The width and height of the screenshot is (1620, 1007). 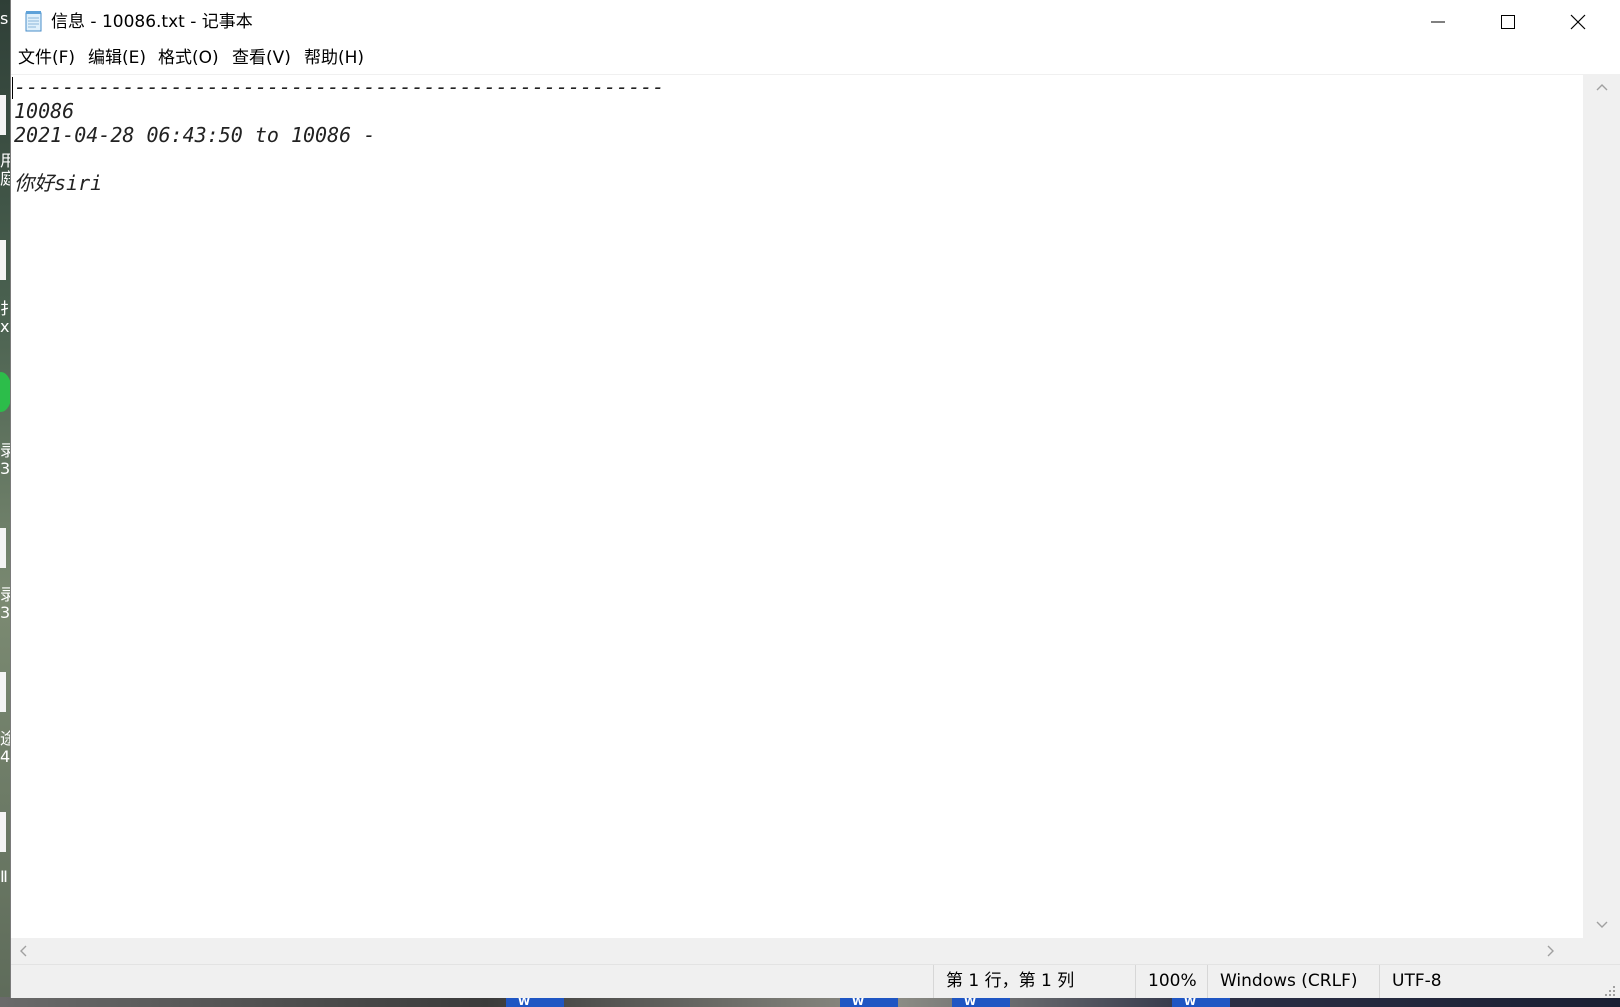 What do you see at coordinates (1601, 951) in the screenshot?
I see `scrollbar-corner` at bounding box center [1601, 951].